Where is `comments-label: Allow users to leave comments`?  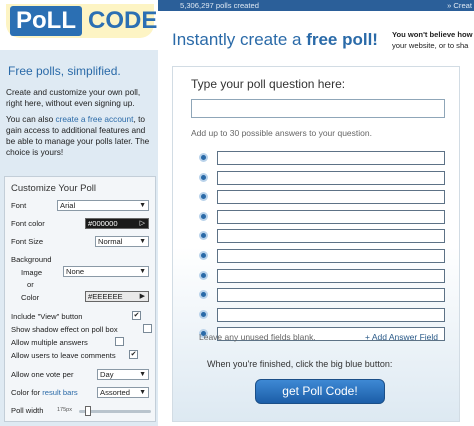
comments-label: Allow users to leave comments is located at coordinates (63, 355).